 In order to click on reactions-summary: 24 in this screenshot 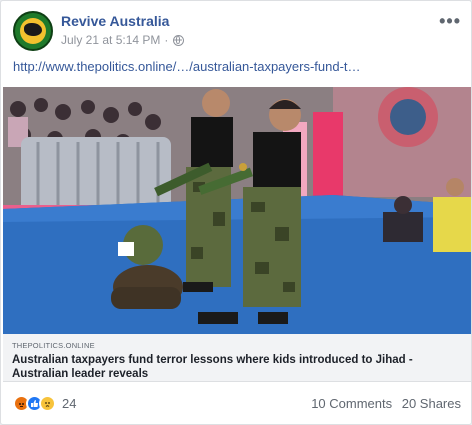, I will do `click(44, 403)`.